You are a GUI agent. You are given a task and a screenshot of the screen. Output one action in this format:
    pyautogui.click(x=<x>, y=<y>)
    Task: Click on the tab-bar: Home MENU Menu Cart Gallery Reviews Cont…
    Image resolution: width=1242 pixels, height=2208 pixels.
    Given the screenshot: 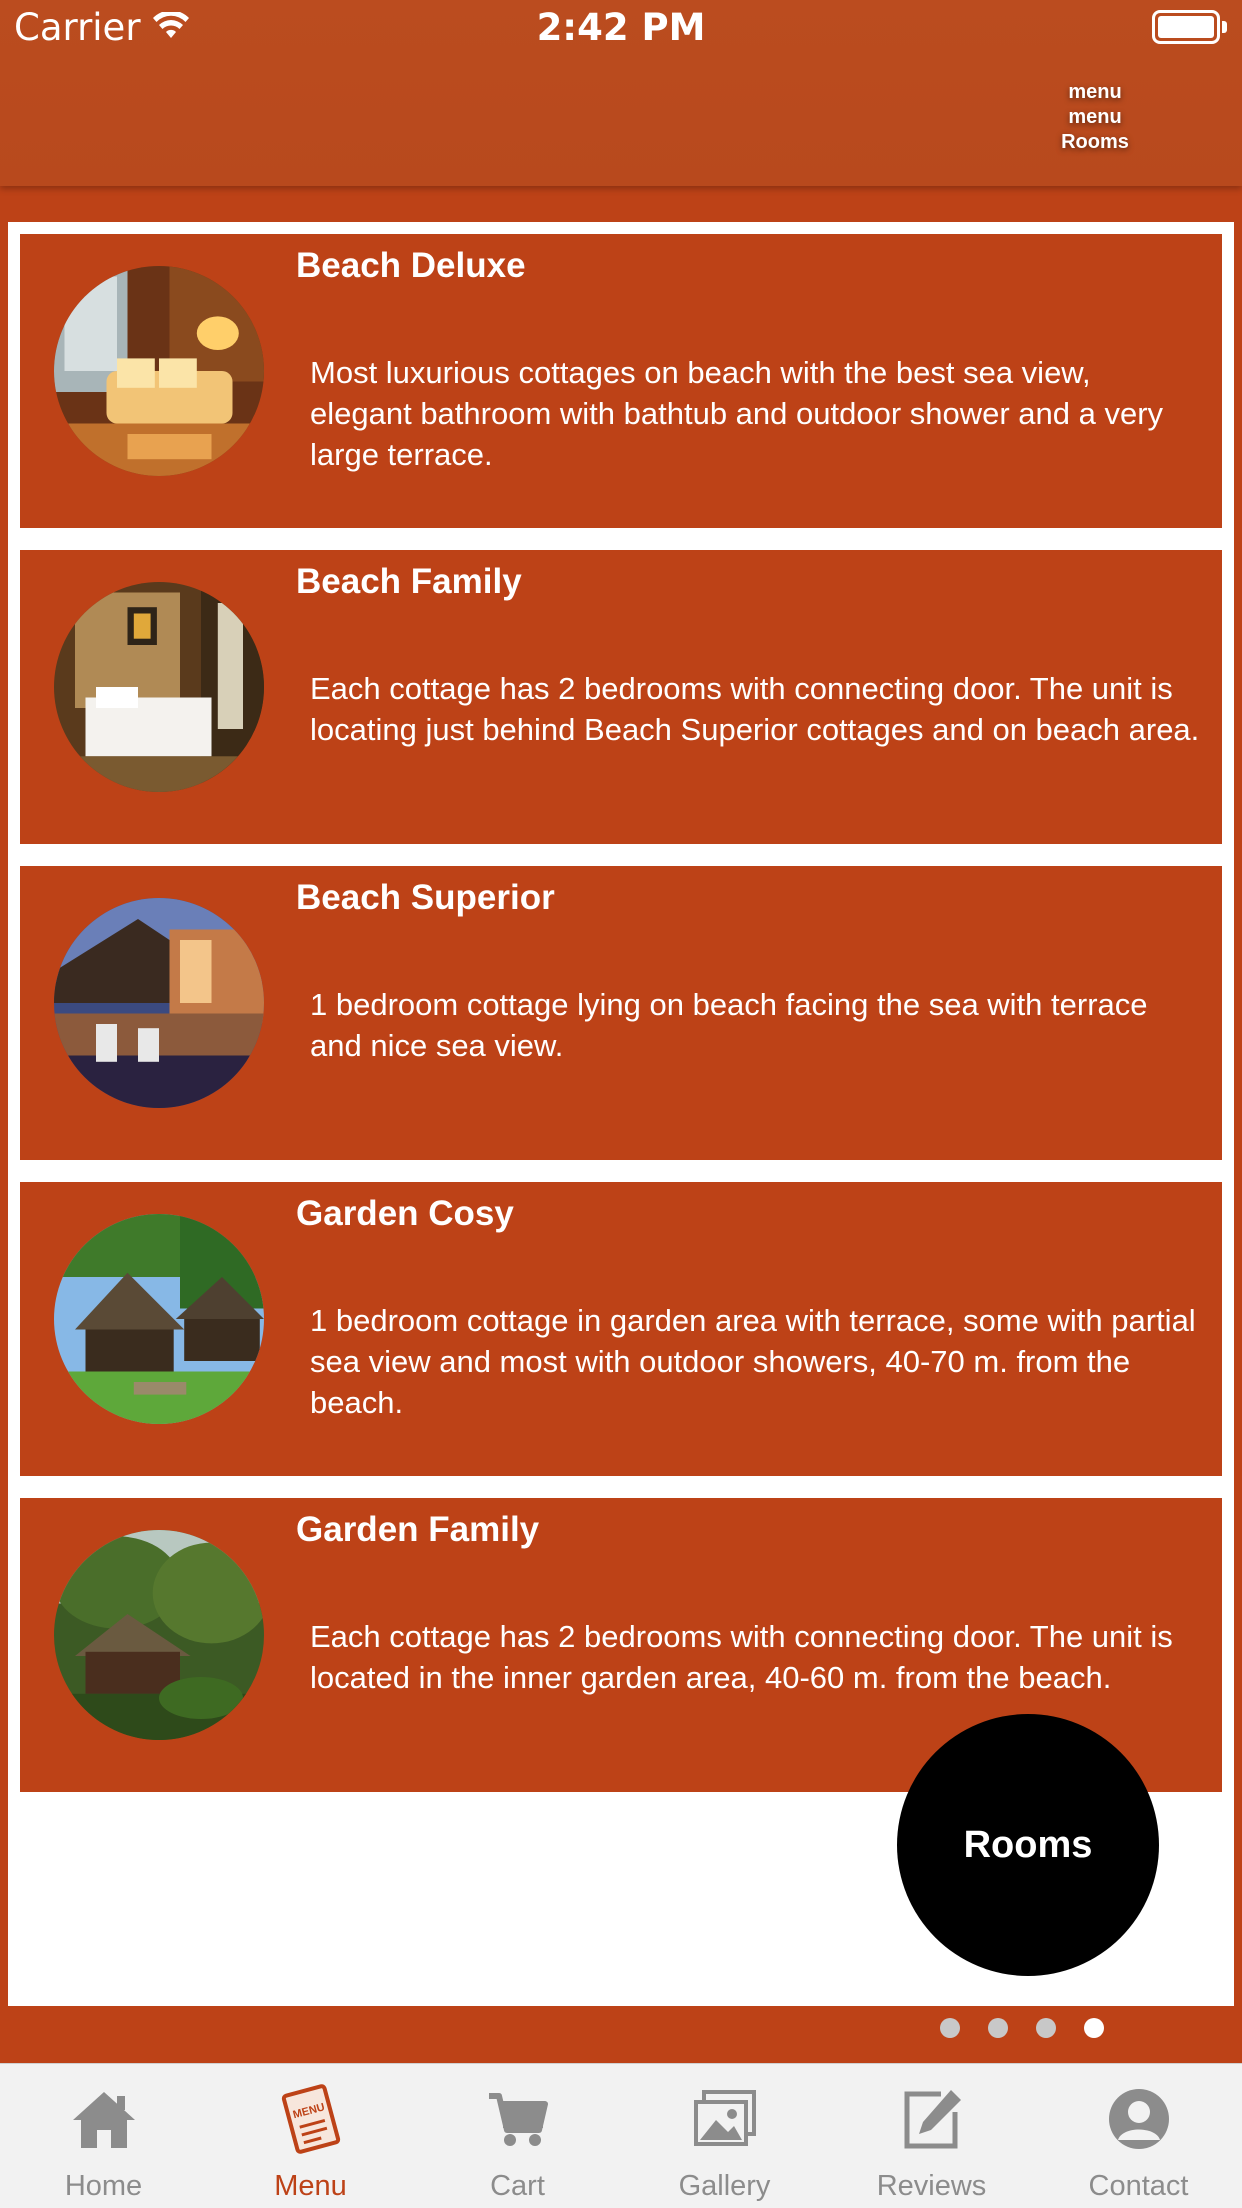 What is the action you would take?
    pyautogui.click(x=621, y=2135)
    